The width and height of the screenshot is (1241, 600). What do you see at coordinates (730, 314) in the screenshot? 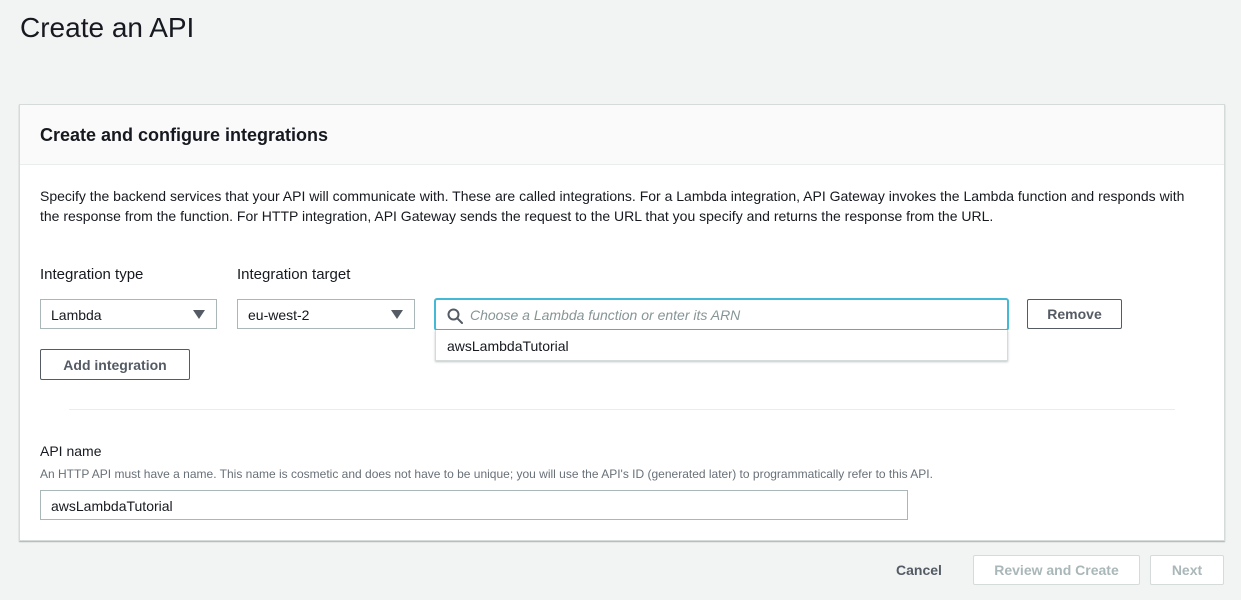
I see `lambda-function-input` at bounding box center [730, 314].